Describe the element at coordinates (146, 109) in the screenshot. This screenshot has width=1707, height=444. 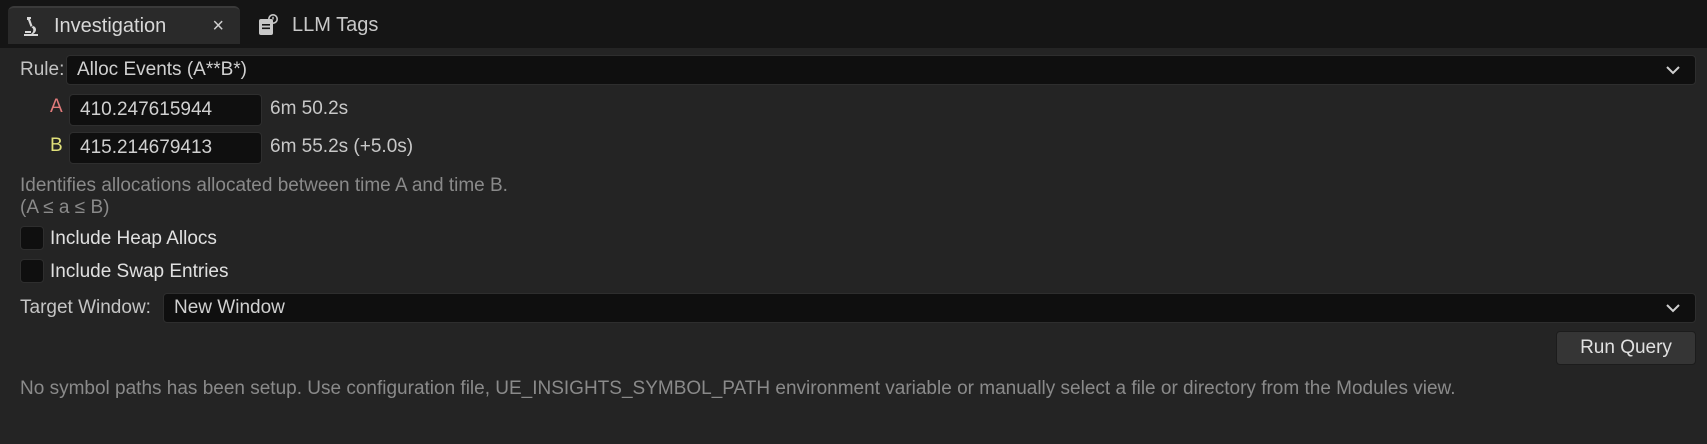
I see `time-a-value: 410.247615944` at that location.